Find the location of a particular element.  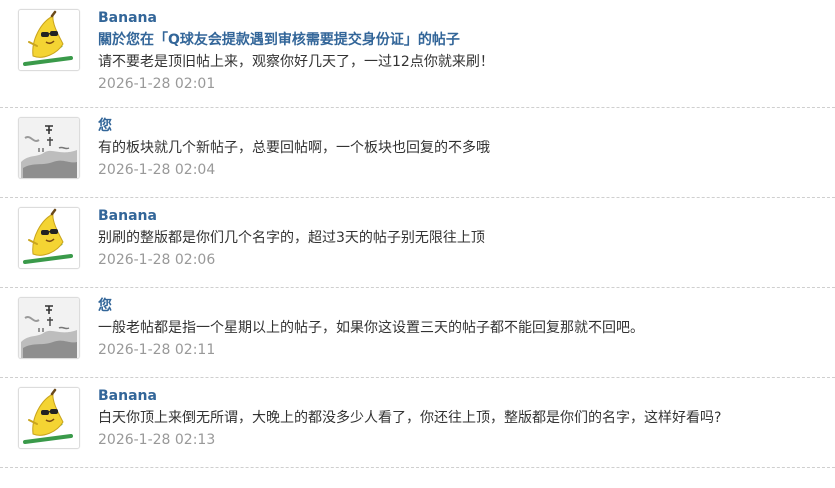

message-time: 2026-1-28 02:13 is located at coordinates (157, 440).